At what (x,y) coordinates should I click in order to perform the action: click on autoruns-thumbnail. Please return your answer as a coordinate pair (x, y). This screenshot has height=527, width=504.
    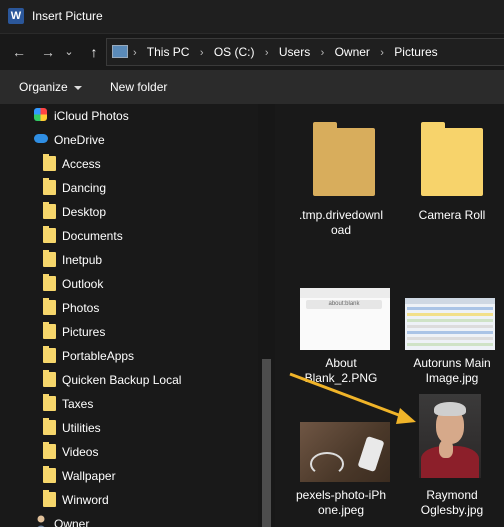
    Looking at the image, I should click on (450, 324).